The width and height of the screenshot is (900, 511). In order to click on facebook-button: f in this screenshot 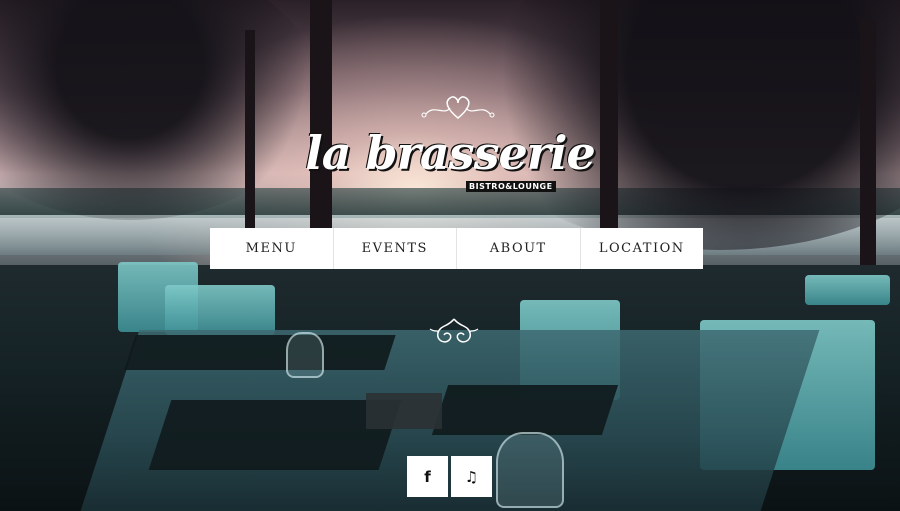, I will do `click(427, 476)`.